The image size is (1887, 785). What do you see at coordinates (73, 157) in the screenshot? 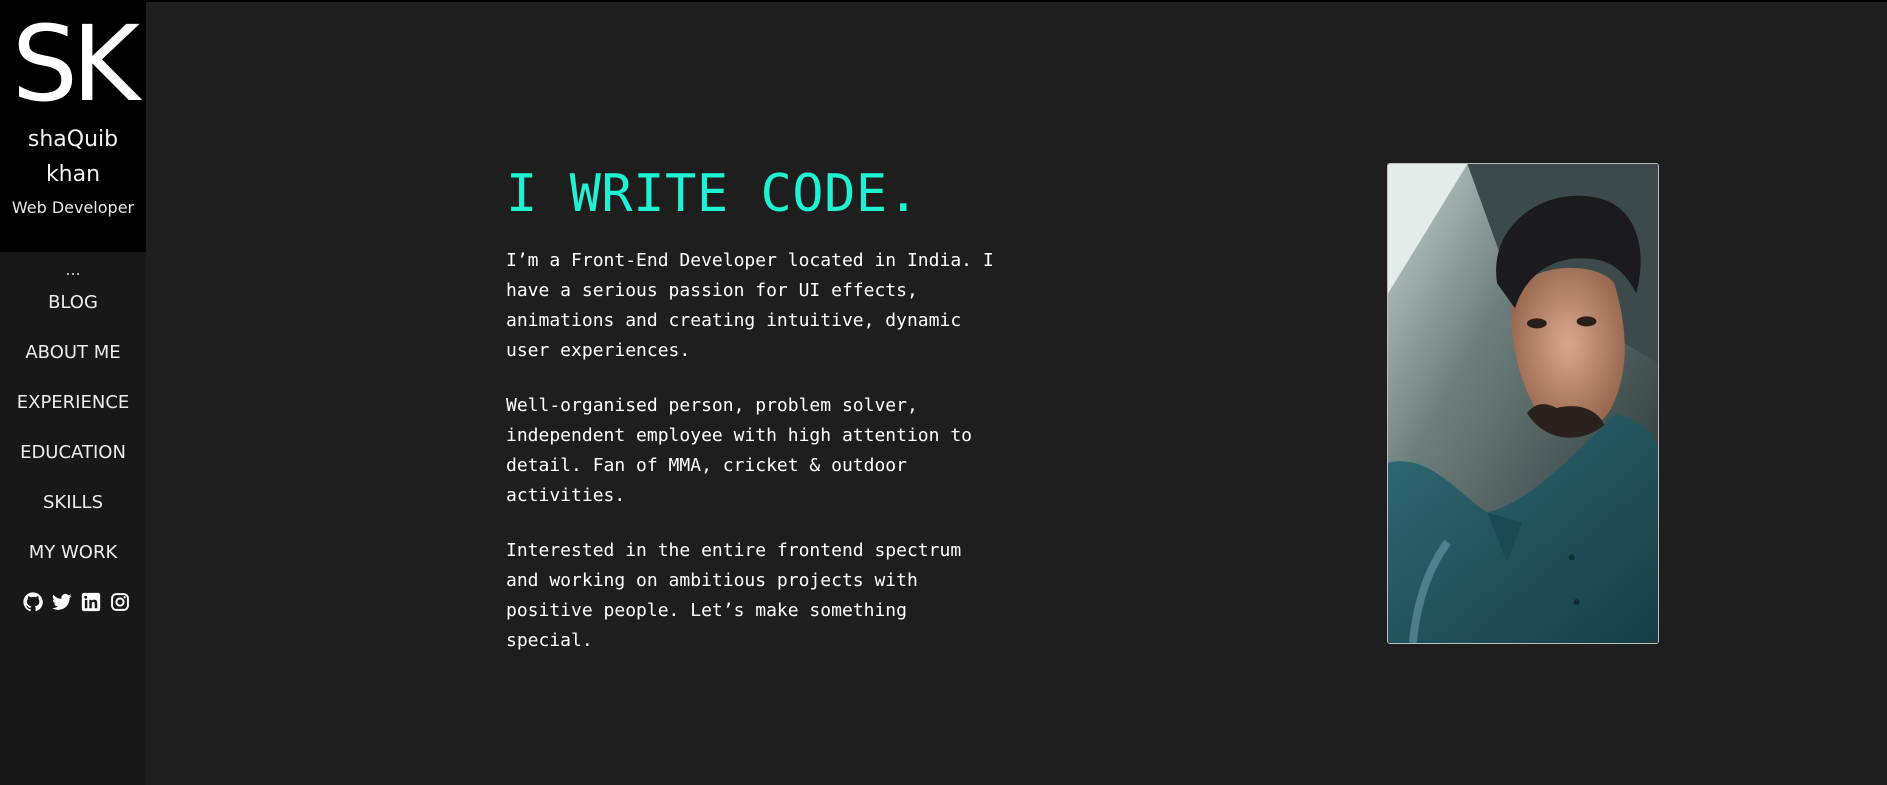
I see `brand-name: shaQuib khan` at bounding box center [73, 157].